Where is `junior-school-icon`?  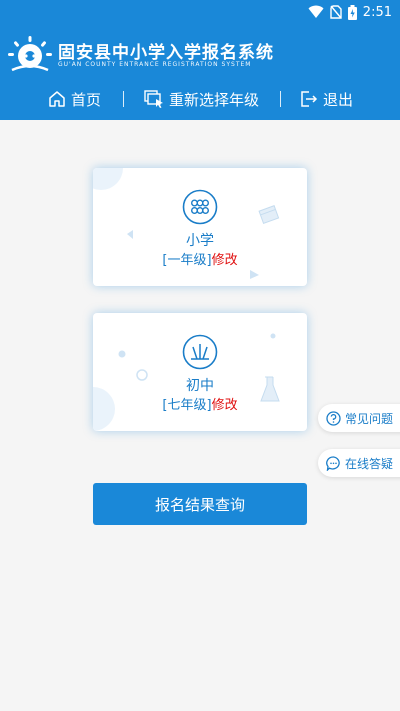
junior-school-icon is located at coordinates (200, 352).